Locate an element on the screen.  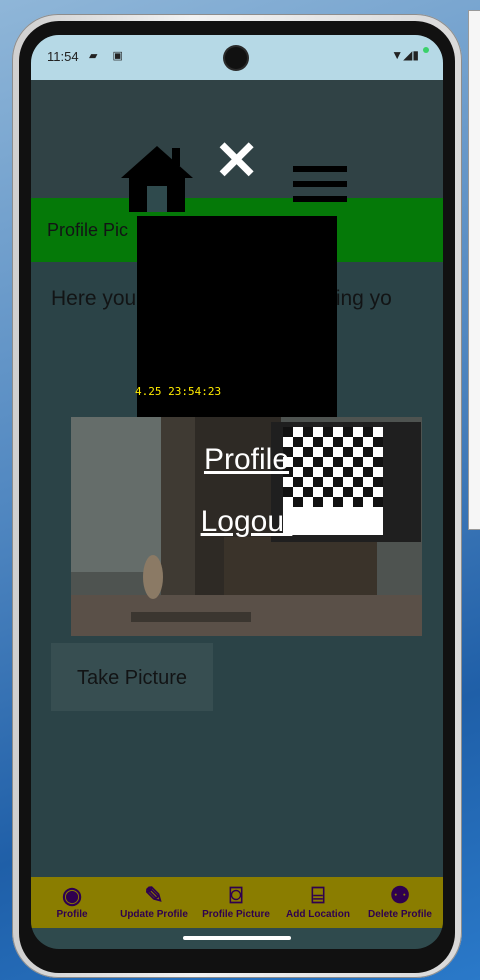
front-camera-icon is located at coordinates (236, 58).